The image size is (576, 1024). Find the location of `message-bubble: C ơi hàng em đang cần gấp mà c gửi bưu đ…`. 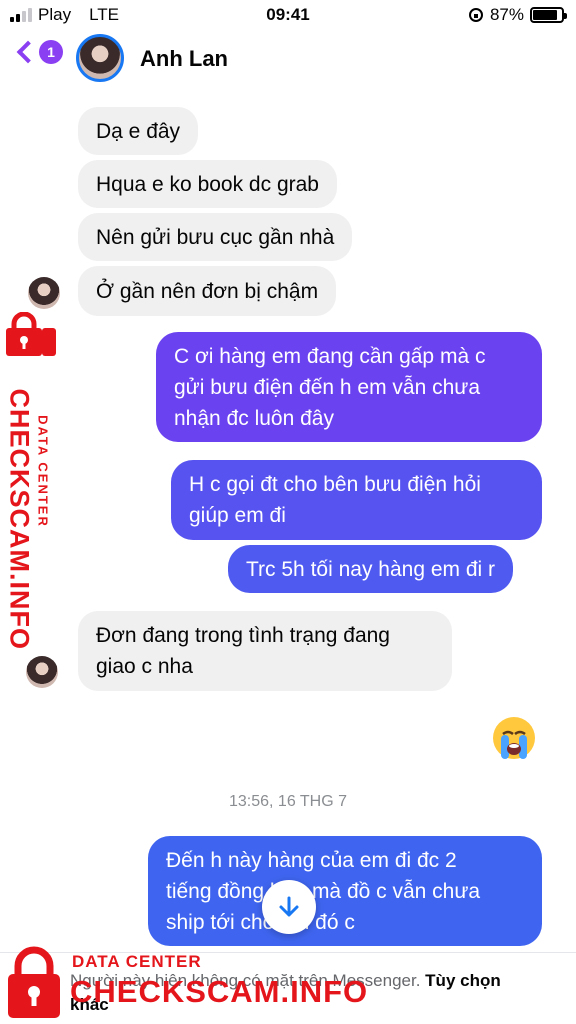

message-bubble: C ơi hàng em đang cần gấp mà c gửi bưu đ… is located at coordinates (349, 387).